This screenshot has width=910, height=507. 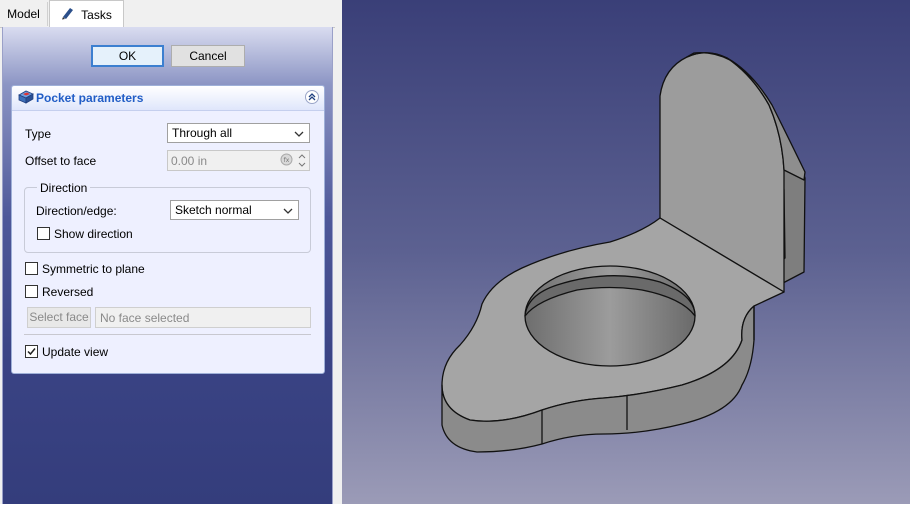 I want to click on panel-splitter, so click(x=338, y=252).